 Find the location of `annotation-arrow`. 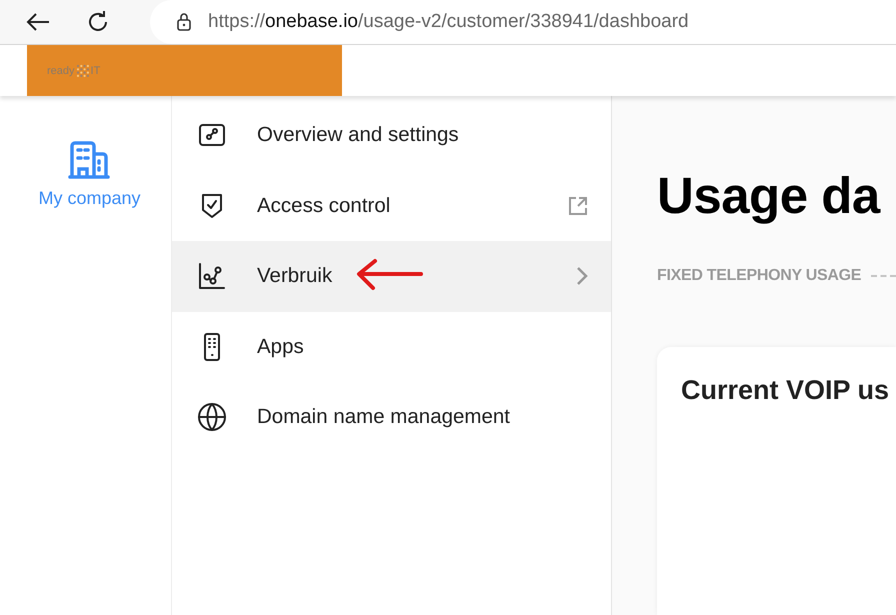

annotation-arrow is located at coordinates (389, 275).